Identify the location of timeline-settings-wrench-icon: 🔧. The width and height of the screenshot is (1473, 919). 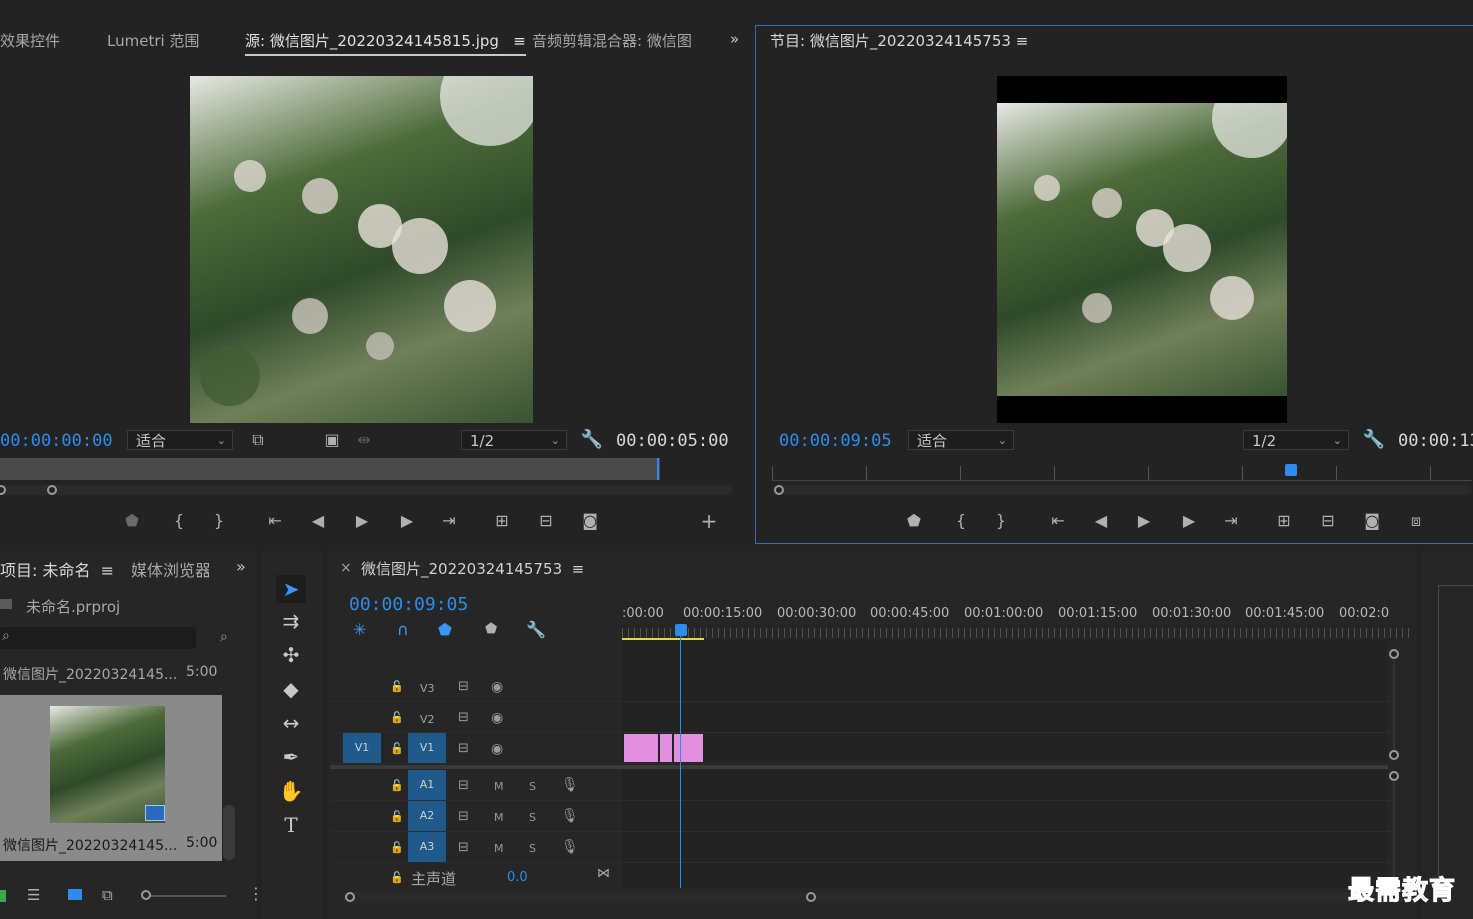
(536, 629).